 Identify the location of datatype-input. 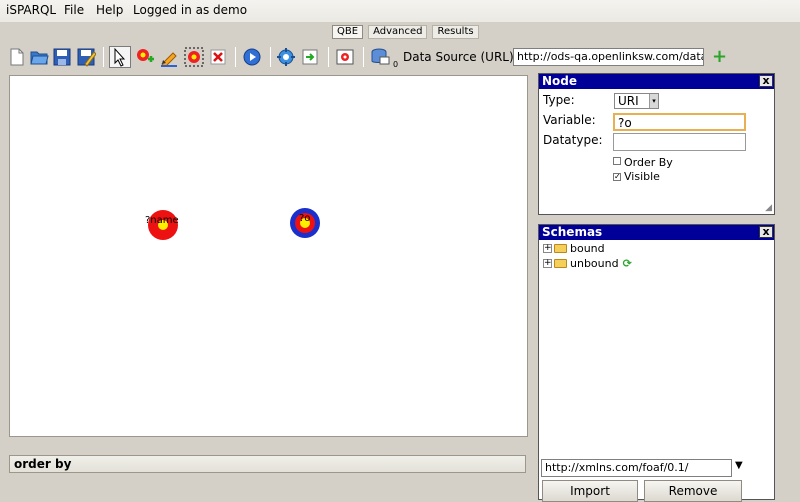
(679, 142).